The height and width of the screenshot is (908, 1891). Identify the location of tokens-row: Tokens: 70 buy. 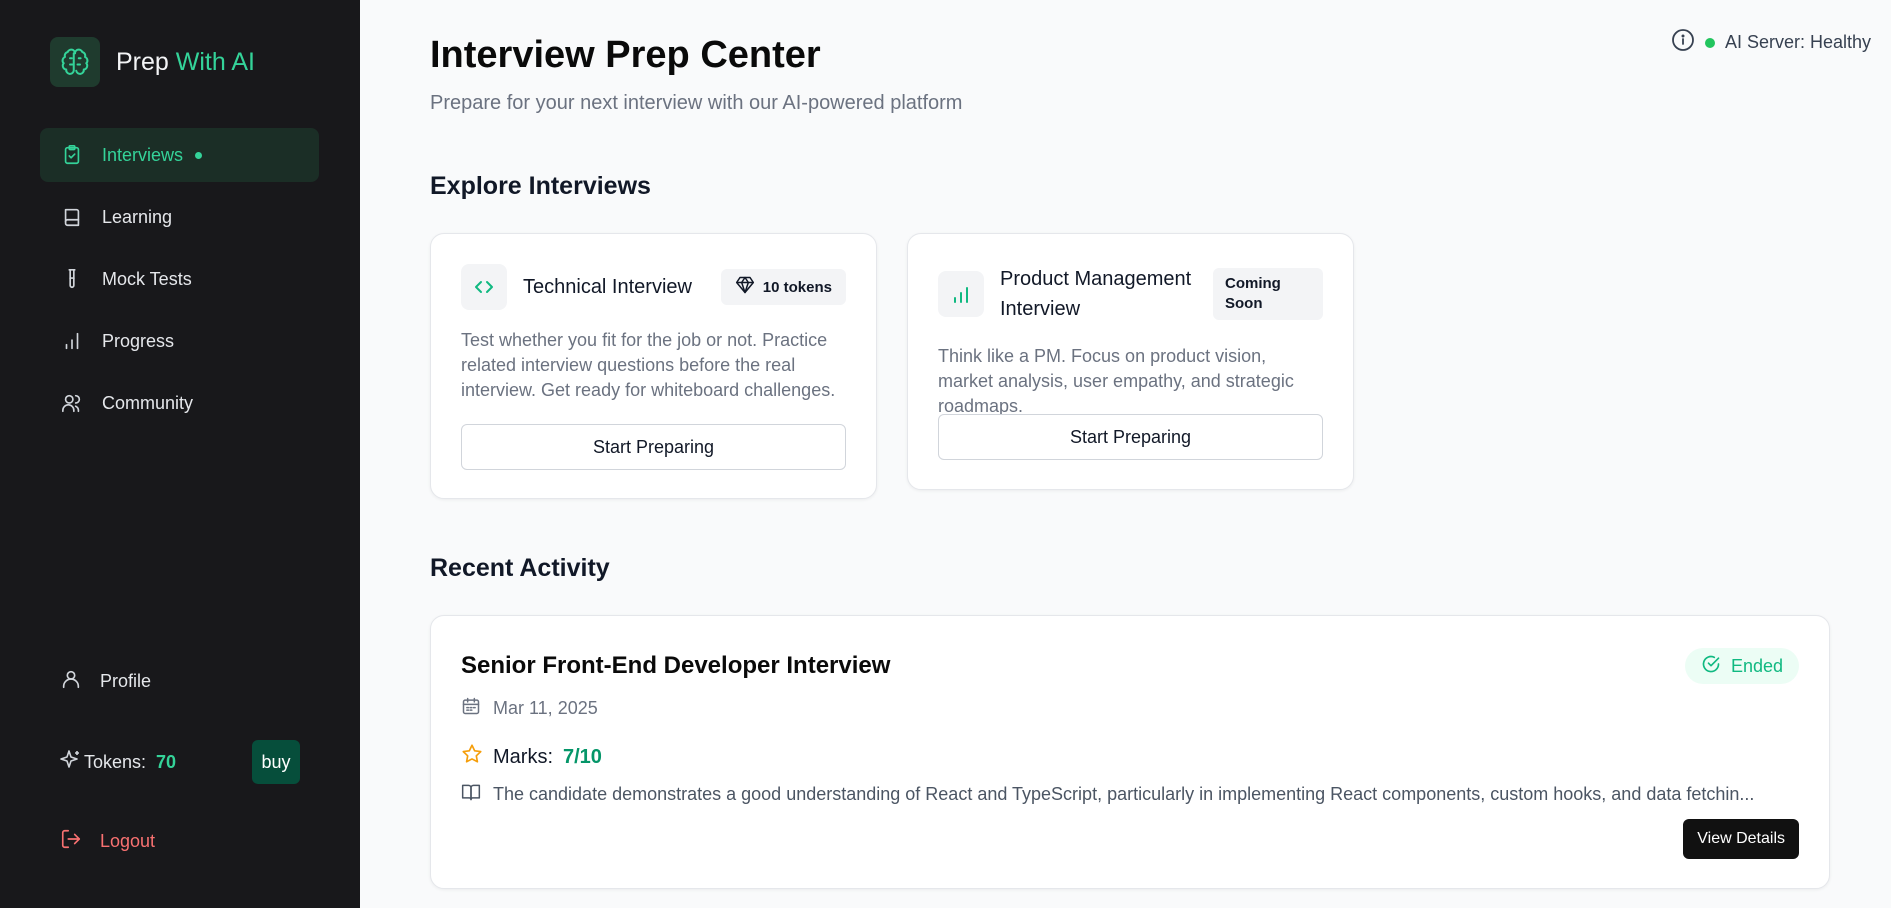
(179, 762).